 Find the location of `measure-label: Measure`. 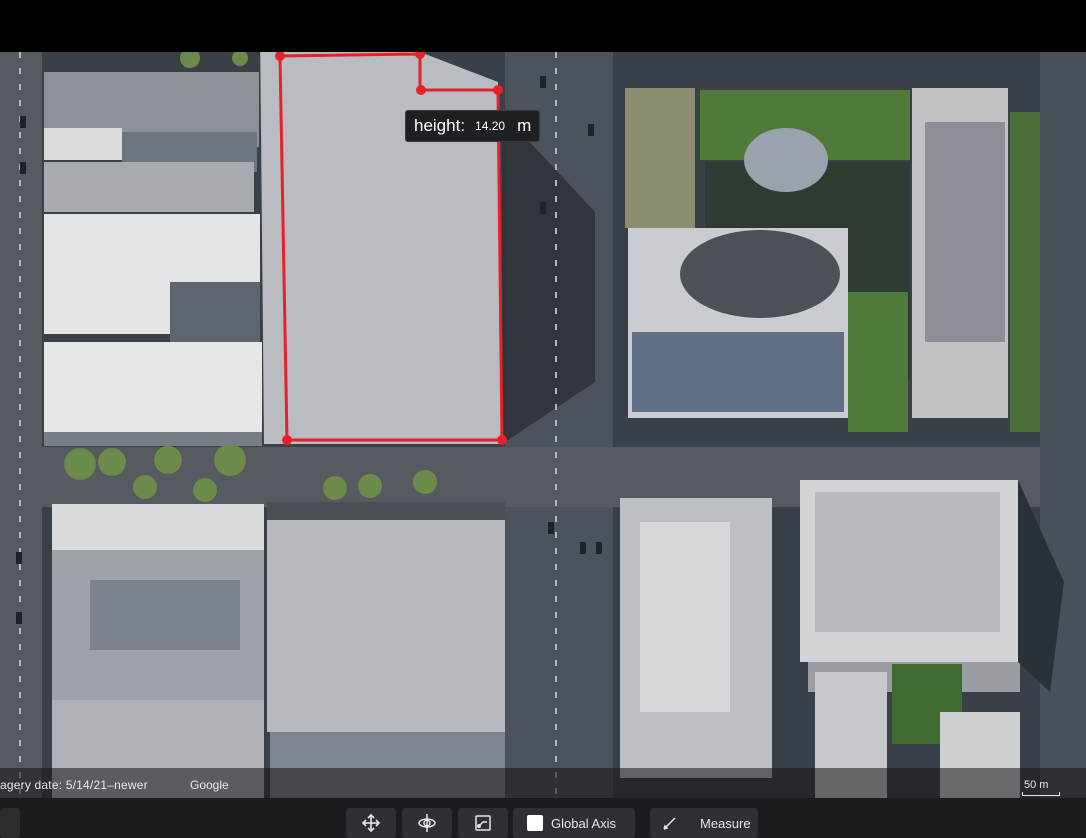

measure-label: Measure is located at coordinates (725, 823).